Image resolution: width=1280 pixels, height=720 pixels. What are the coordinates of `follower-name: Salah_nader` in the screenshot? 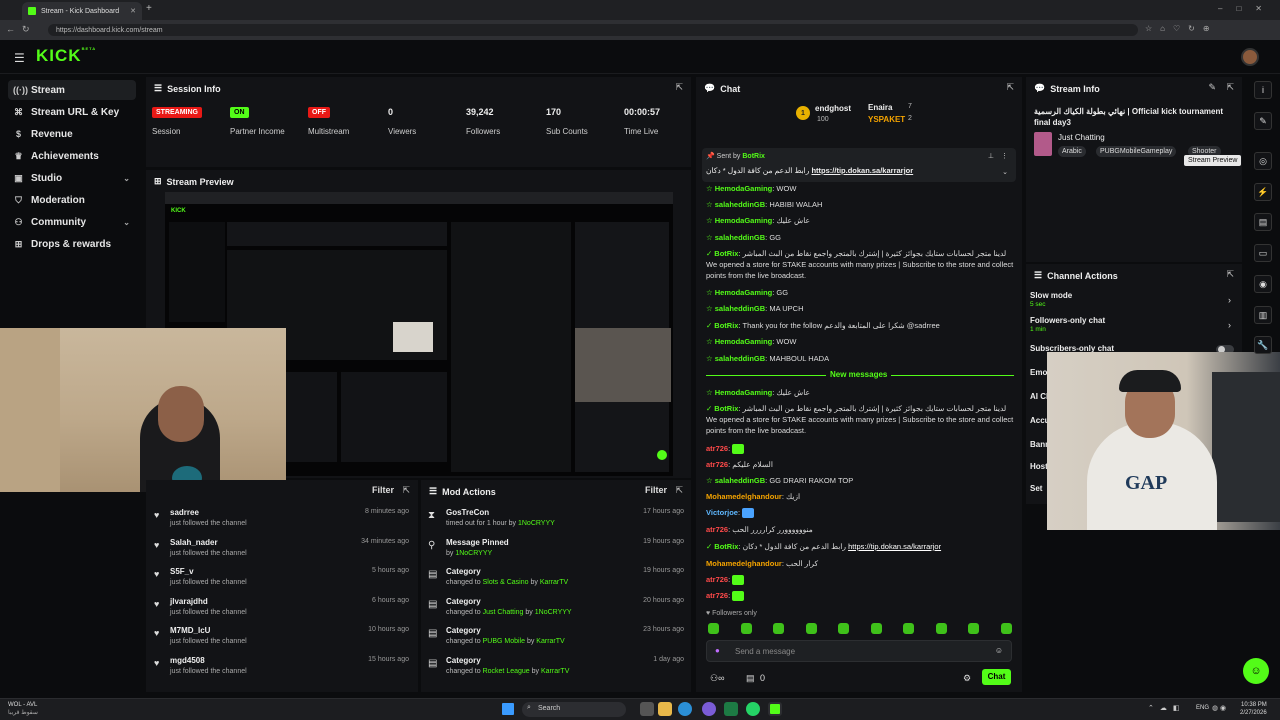 It's located at (194, 542).